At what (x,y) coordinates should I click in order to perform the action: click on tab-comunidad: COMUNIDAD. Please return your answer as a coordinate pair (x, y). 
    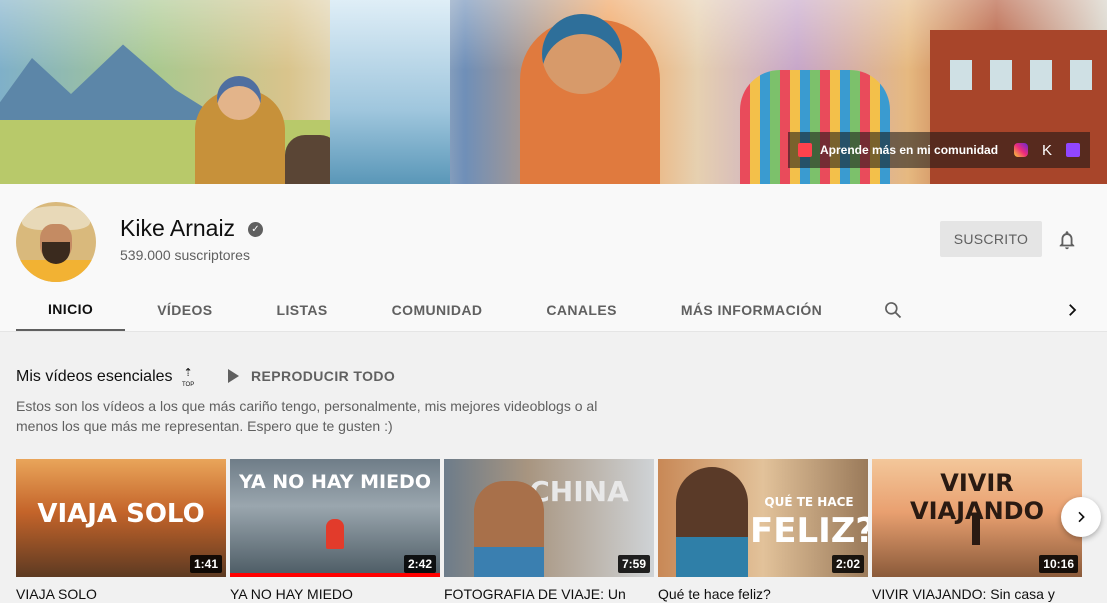
    Looking at the image, I should click on (437, 310).